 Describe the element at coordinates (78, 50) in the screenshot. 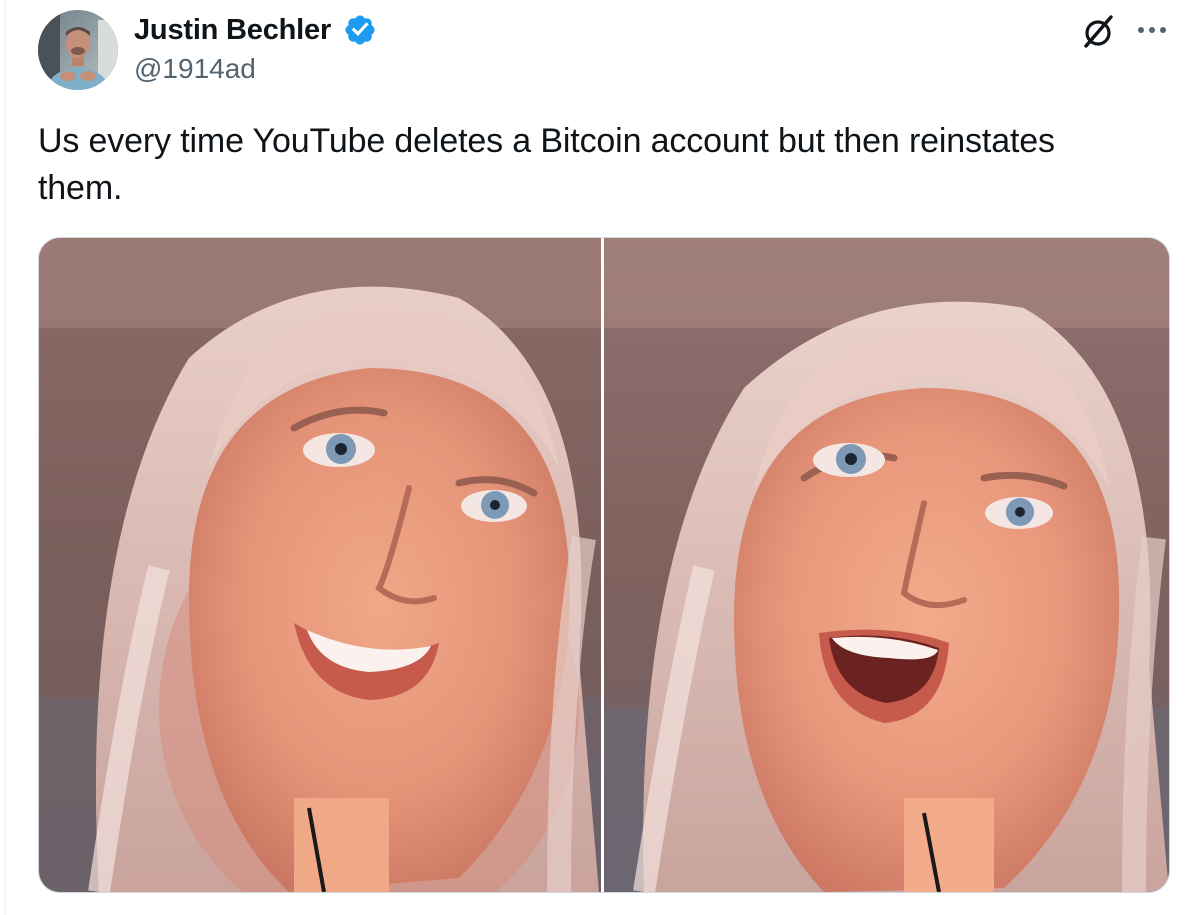

I see `avatar` at that location.